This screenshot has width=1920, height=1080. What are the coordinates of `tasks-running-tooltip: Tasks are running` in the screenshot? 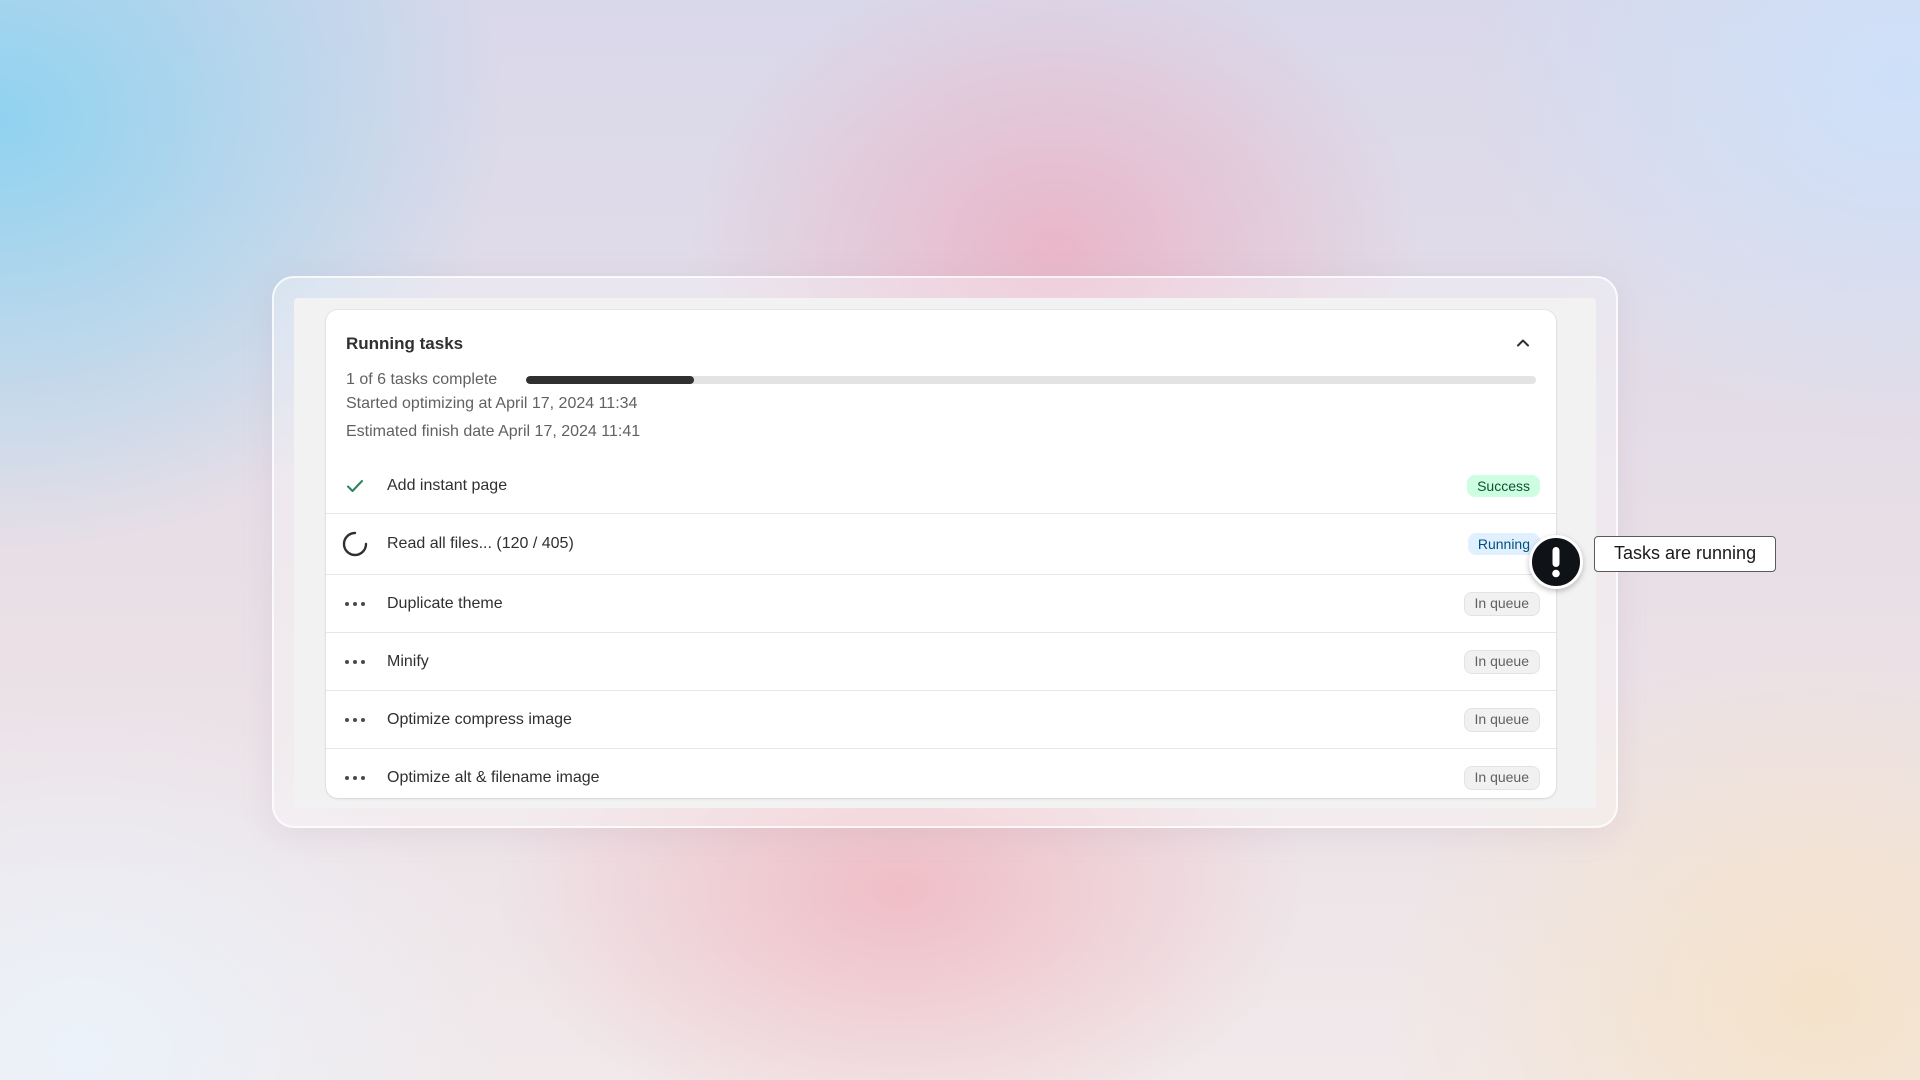 It's located at (1685, 554).